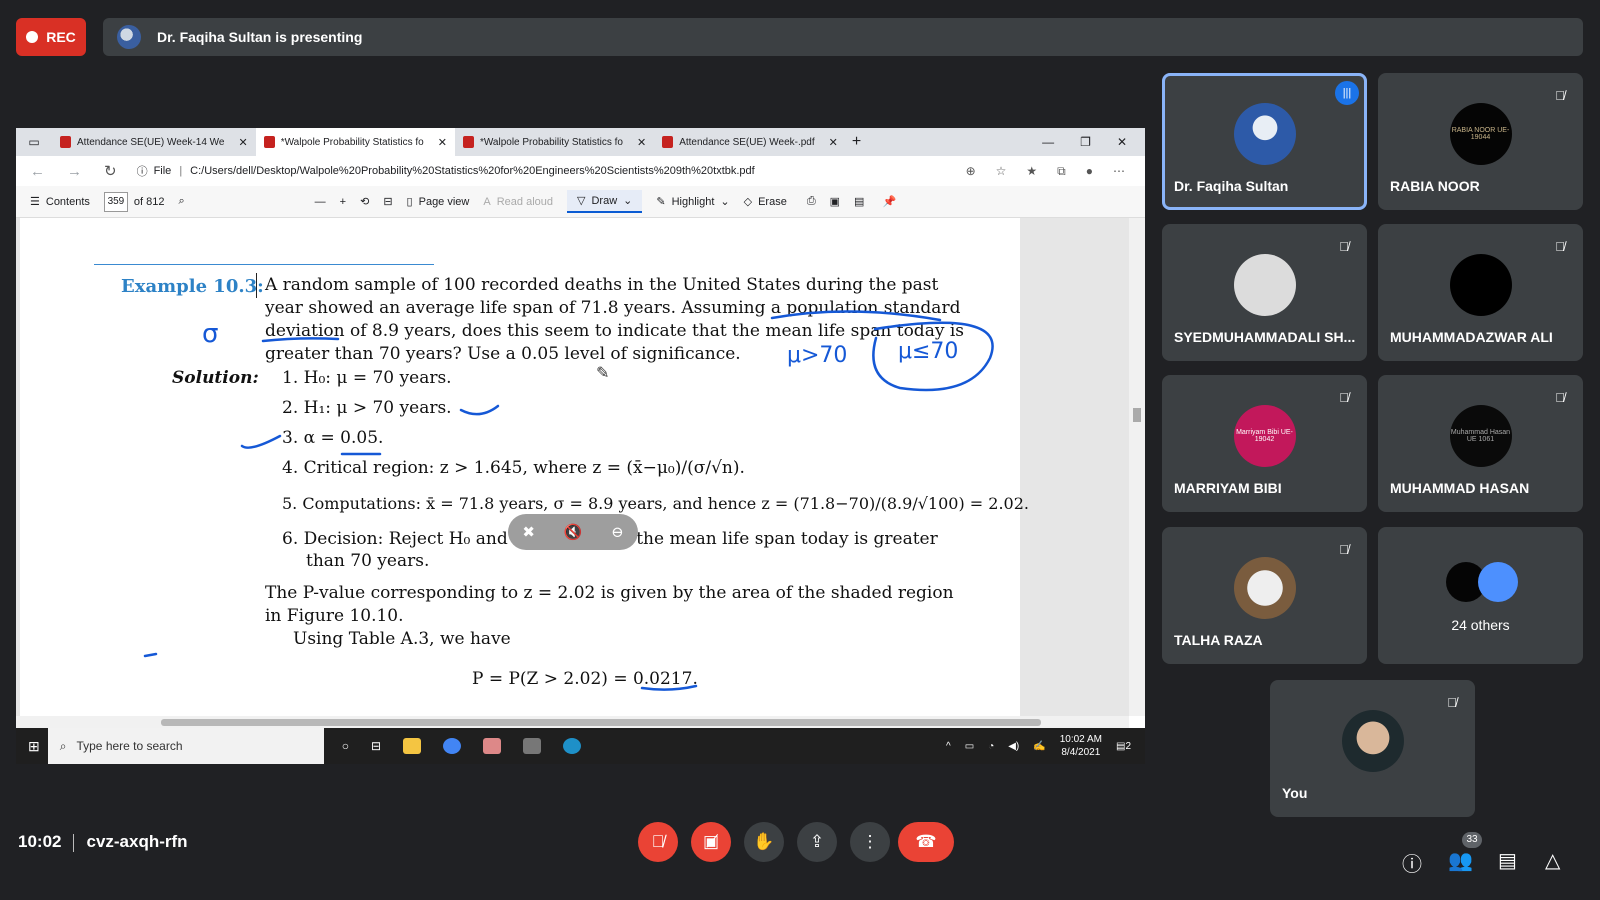  Describe the element at coordinates (1039, 746) in the screenshot. I see `pen-icon: ✍` at that location.